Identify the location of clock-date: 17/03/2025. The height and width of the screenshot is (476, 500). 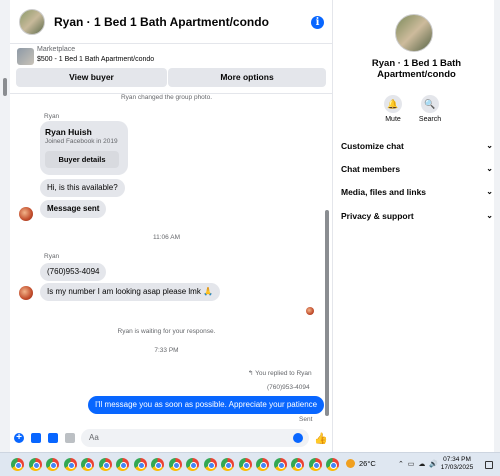
(457, 467).